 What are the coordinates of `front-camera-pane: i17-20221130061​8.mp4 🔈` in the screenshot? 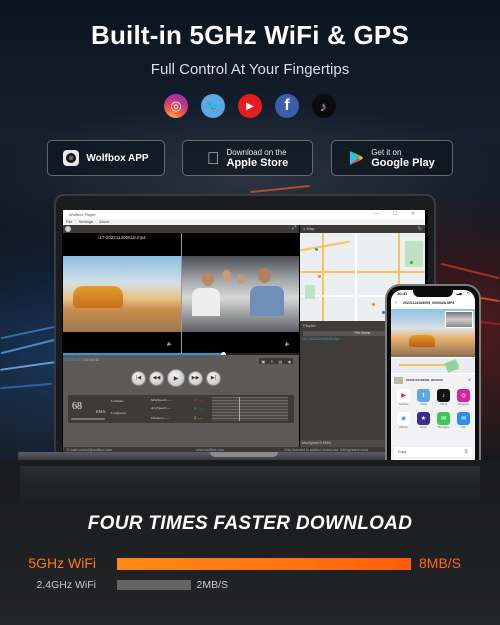 It's located at (122, 293).